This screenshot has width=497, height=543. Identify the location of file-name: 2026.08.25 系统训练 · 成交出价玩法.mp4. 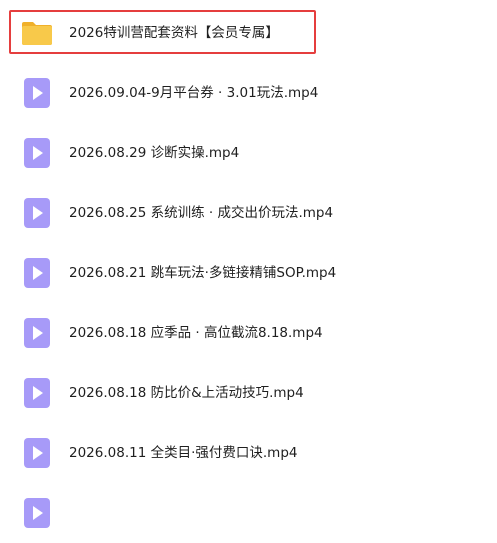
(201, 213).